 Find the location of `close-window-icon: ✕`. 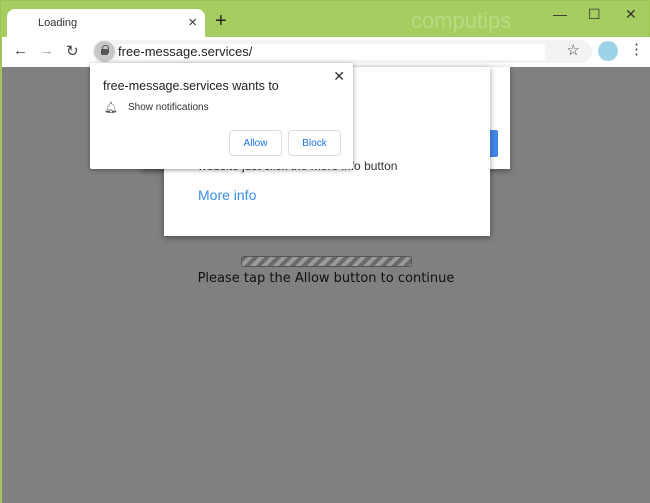

close-window-icon: ✕ is located at coordinates (631, 14).